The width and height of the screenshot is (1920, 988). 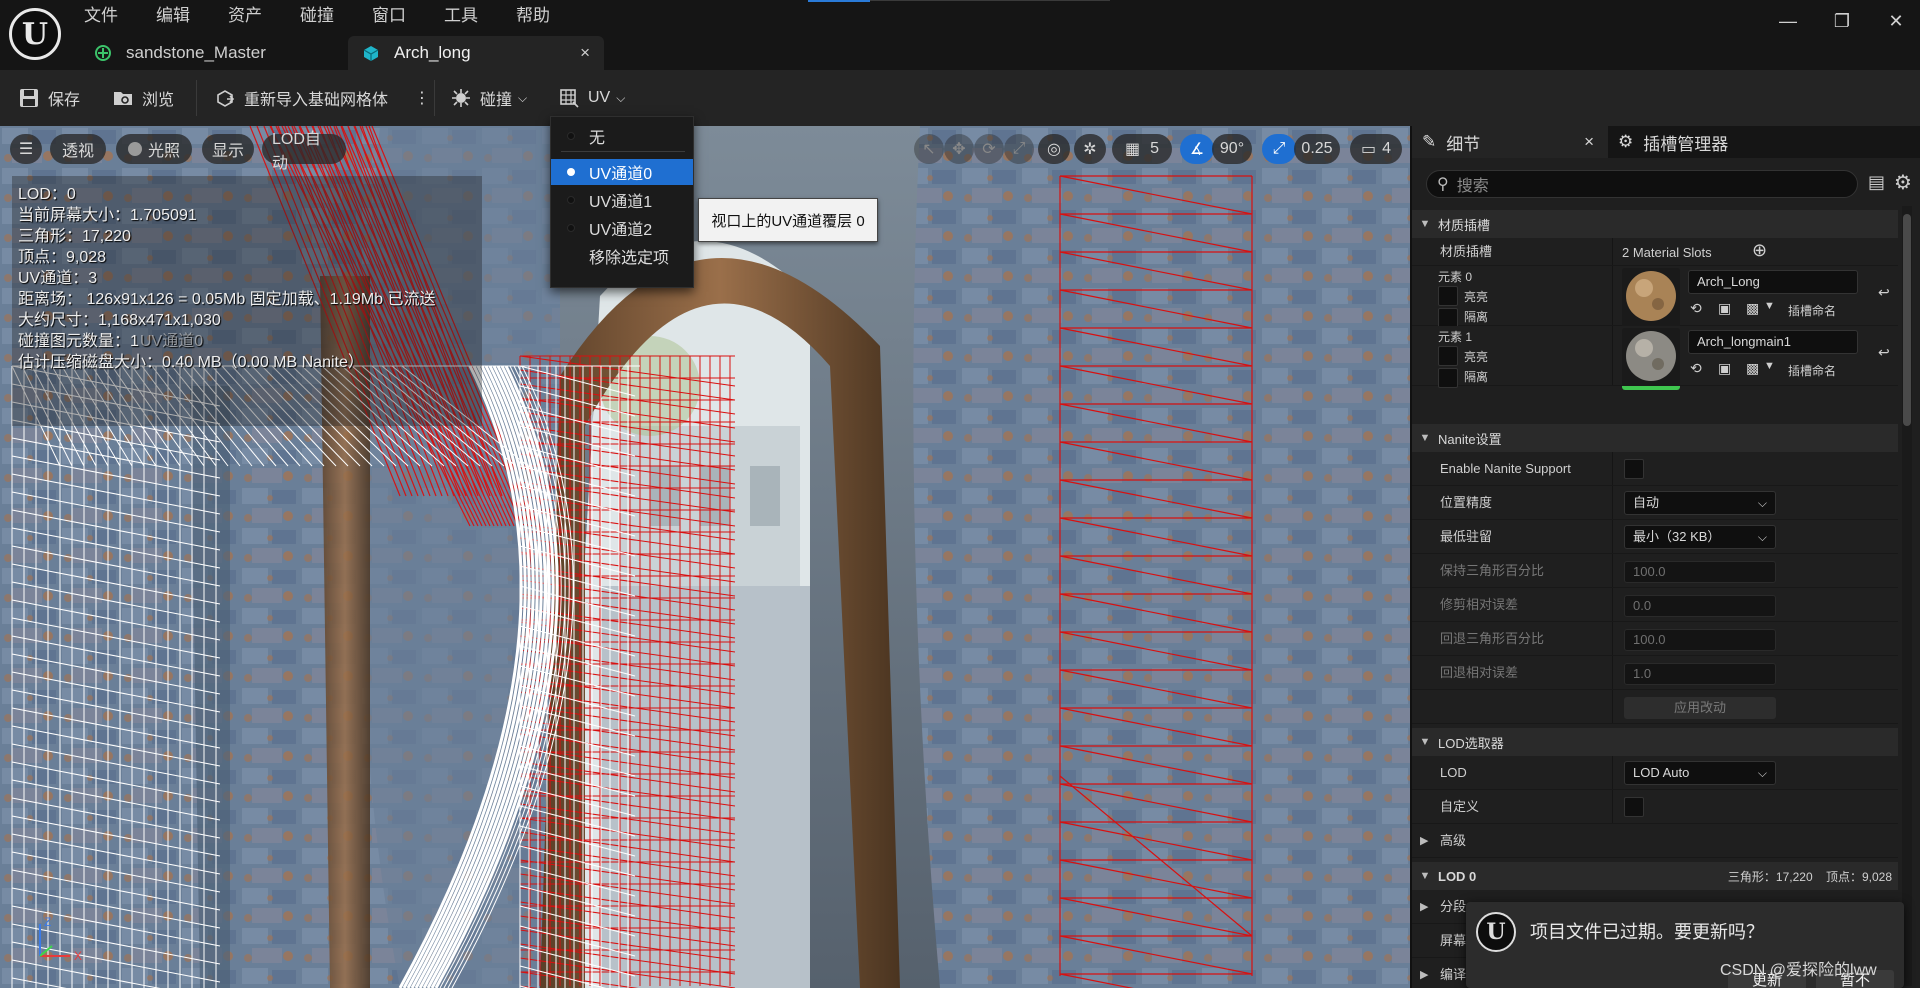 What do you see at coordinates (476, 53) in the screenshot?
I see `tab-arch-long: Arch_long ×` at bounding box center [476, 53].